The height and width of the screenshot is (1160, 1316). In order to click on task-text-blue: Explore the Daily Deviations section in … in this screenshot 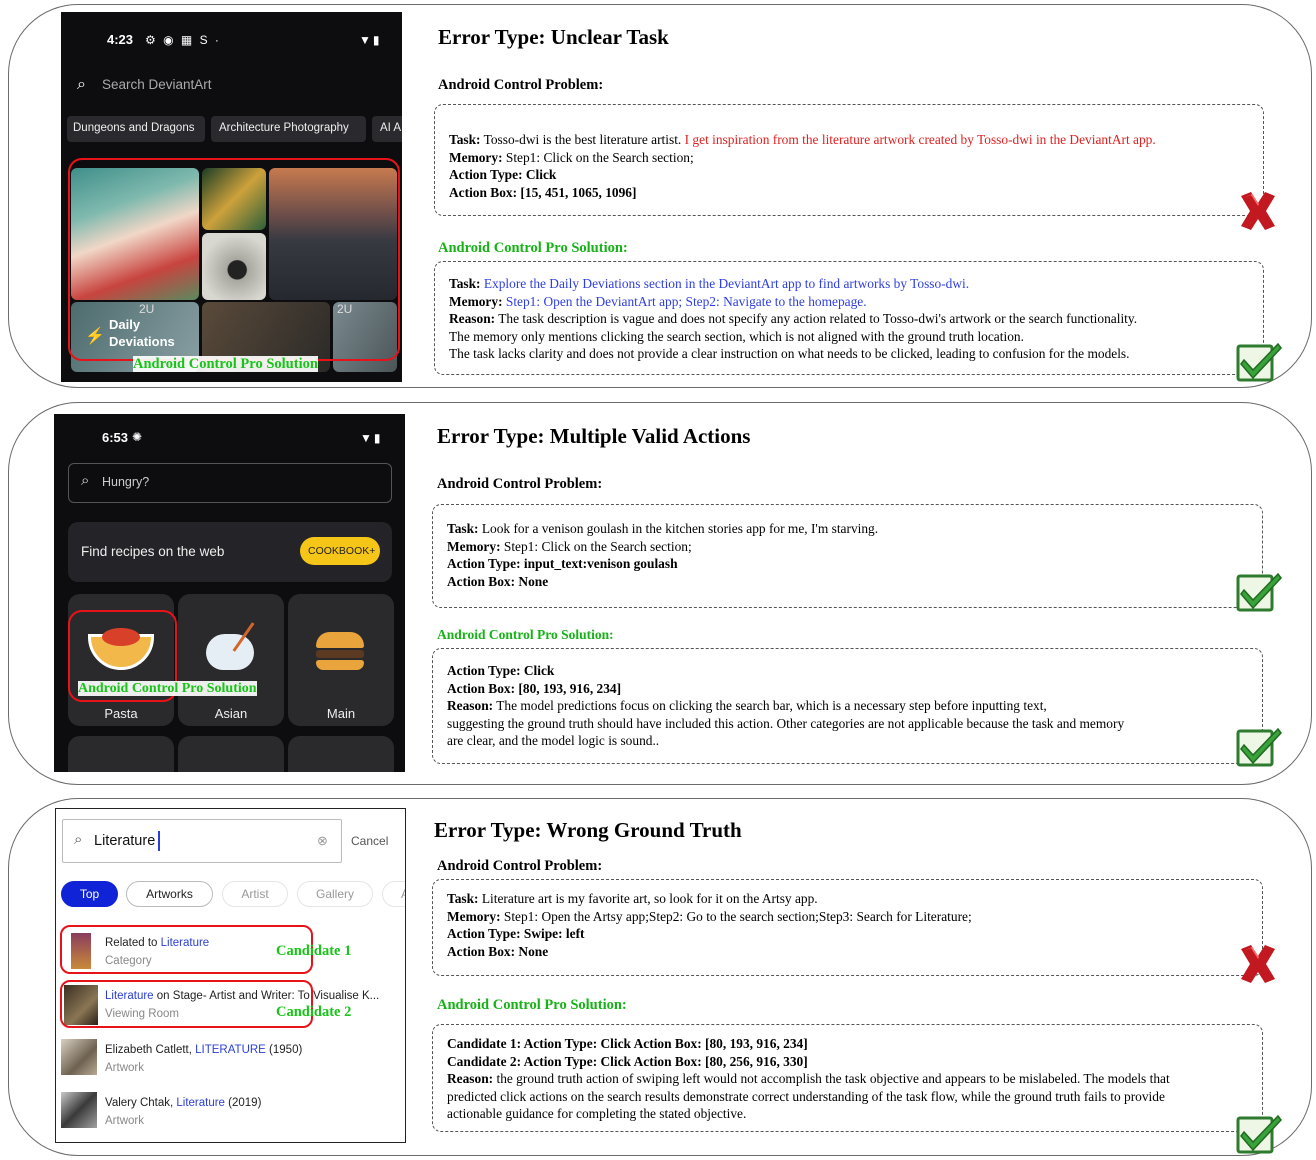, I will do `click(725, 283)`.